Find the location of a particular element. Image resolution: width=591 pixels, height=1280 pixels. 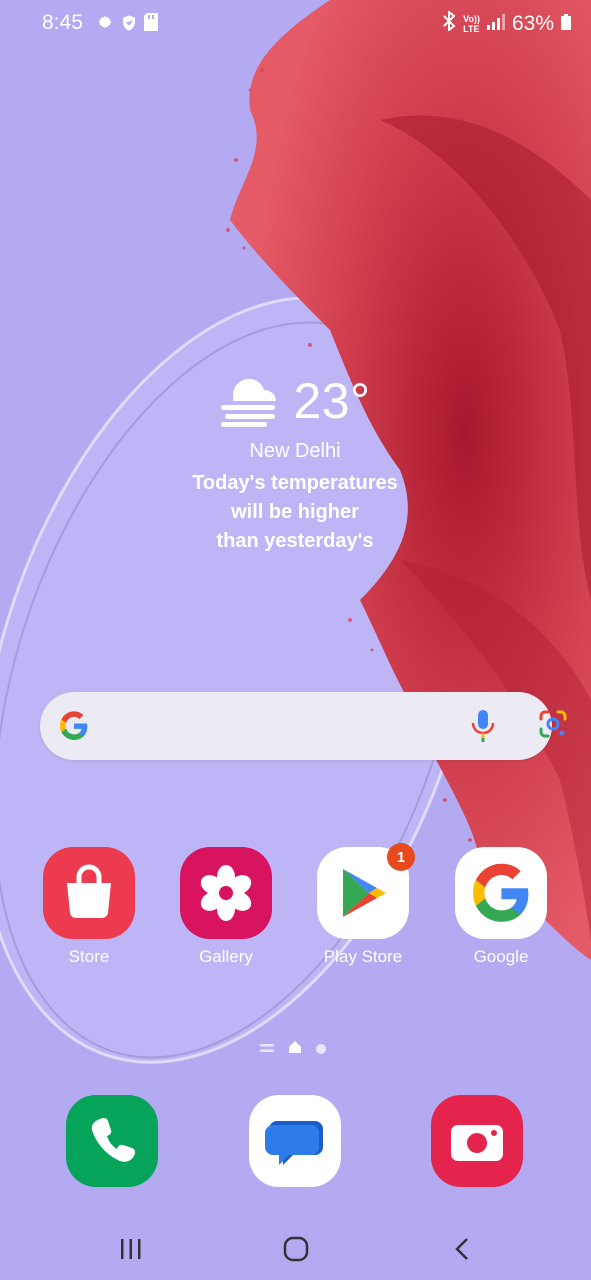

app-play-store: 1 Play Store is located at coordinates (363, 905).